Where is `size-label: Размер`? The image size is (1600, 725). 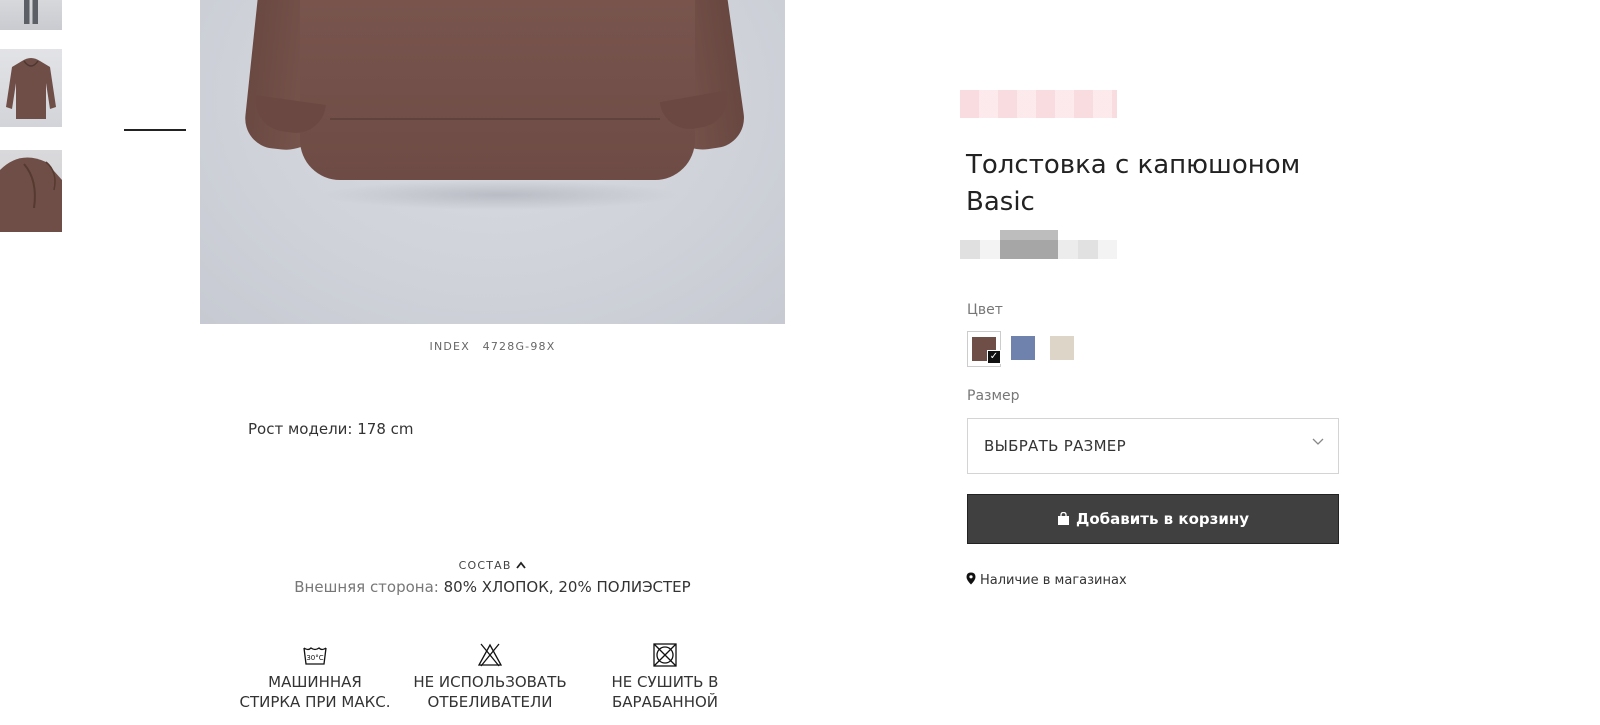
size-label: Размер is located at coordinates (993, 396).